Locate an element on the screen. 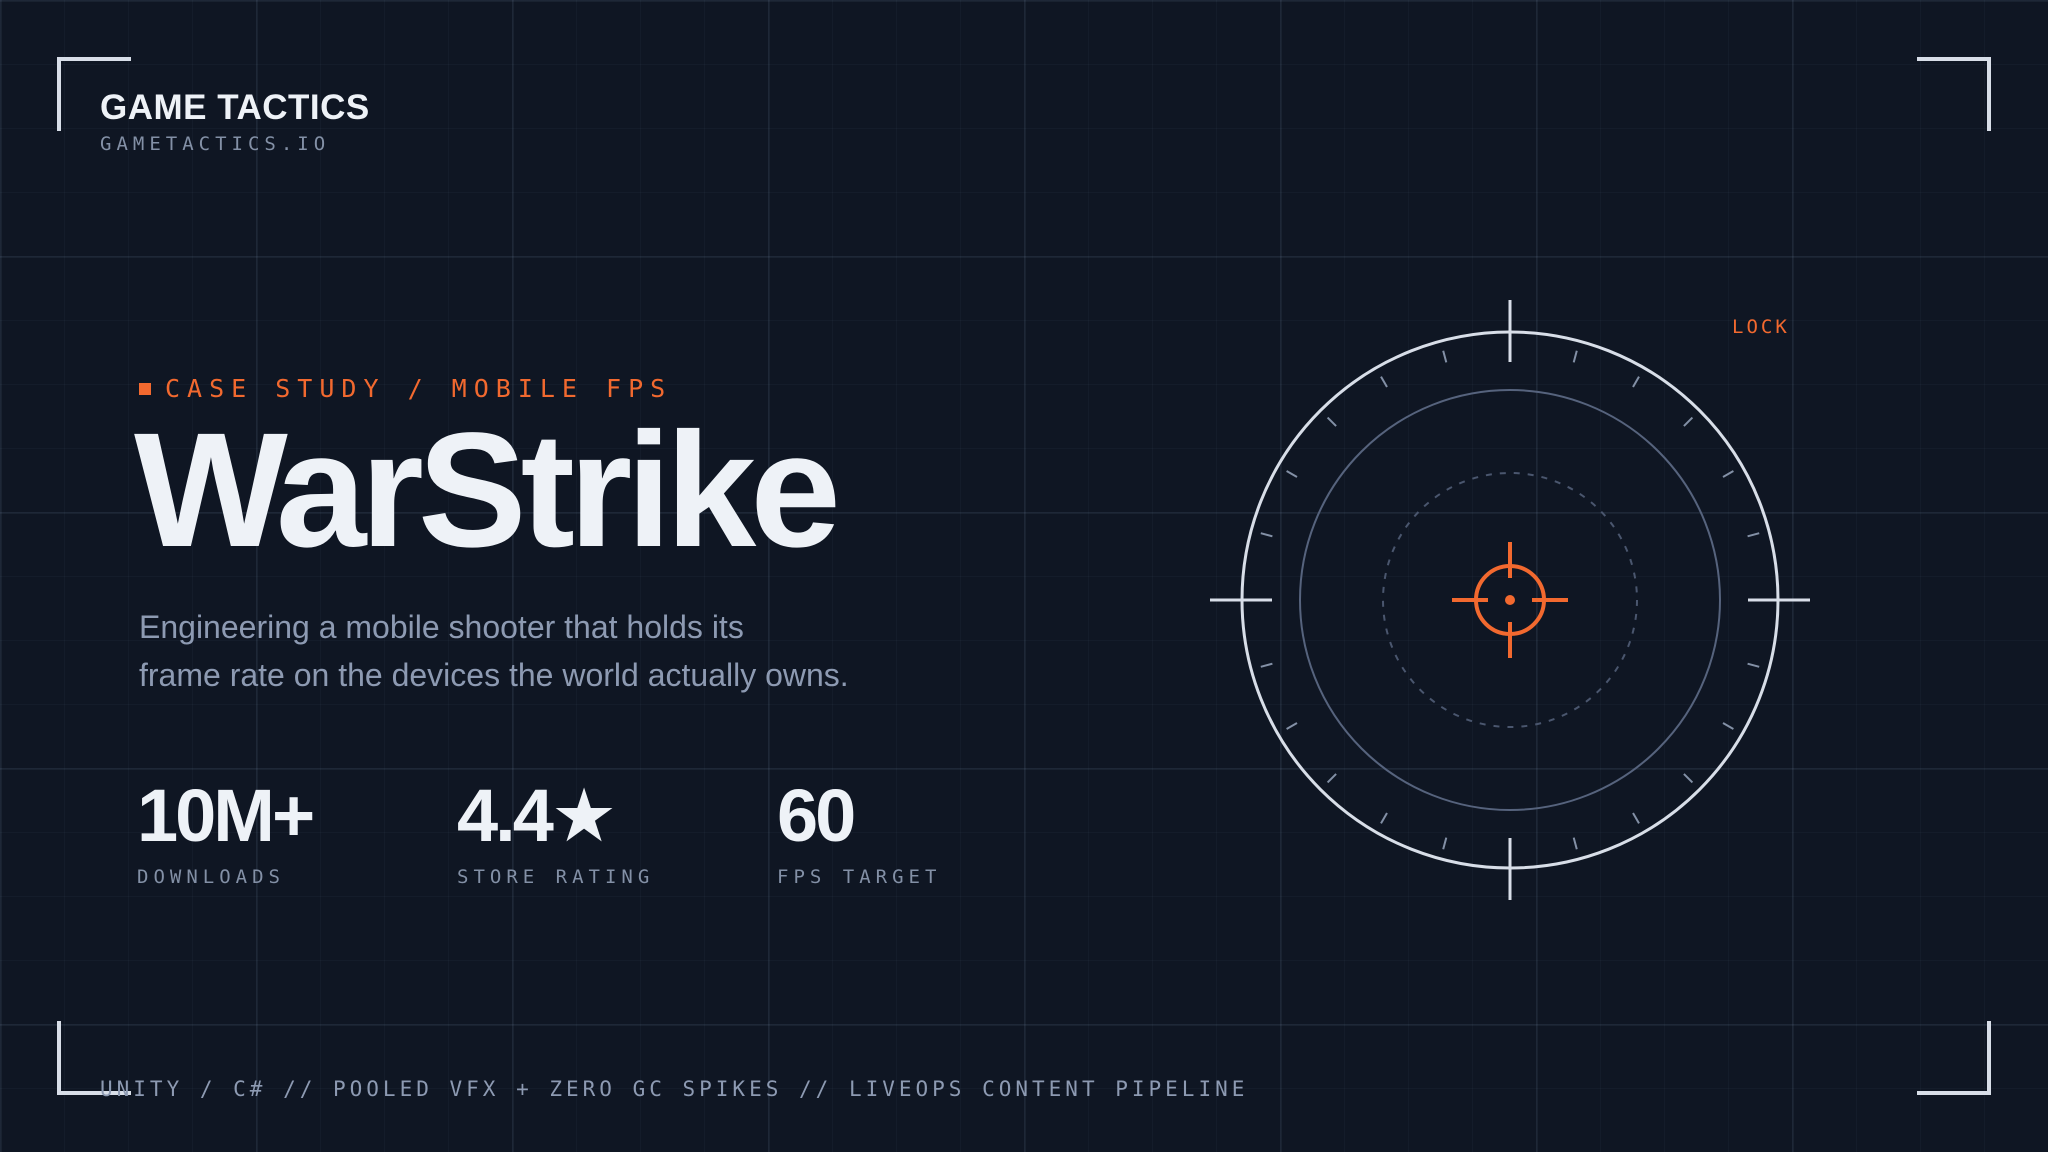  square-bullet-icon is located at coordinates (145, 388).